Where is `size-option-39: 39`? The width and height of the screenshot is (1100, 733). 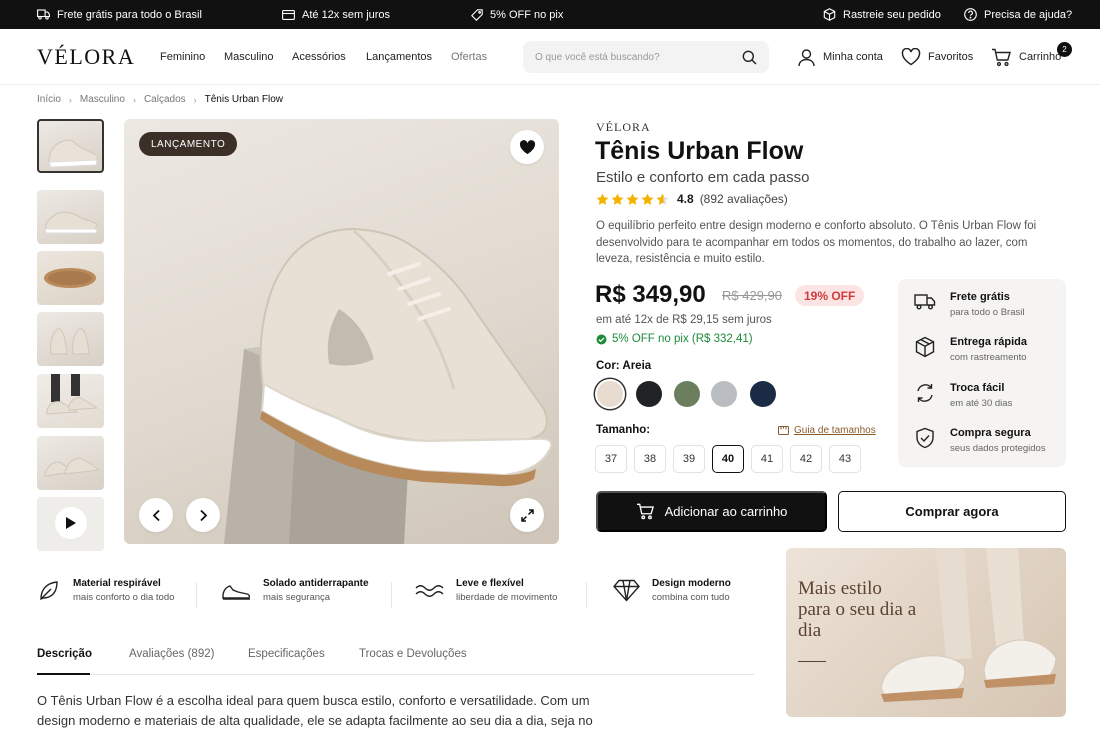 size-option-39: 39 is located at coordinates (689, 459).